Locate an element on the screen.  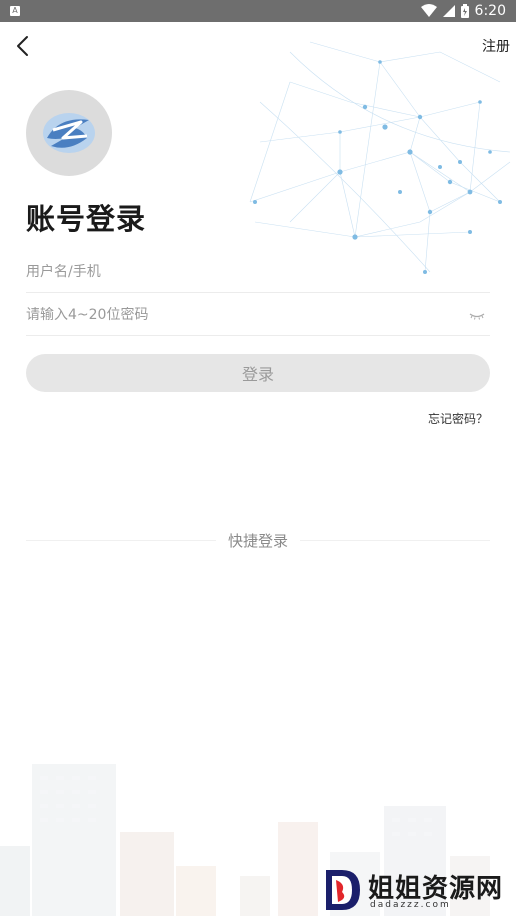
page-title: 账号登录 is located at coordinates (86, 219).